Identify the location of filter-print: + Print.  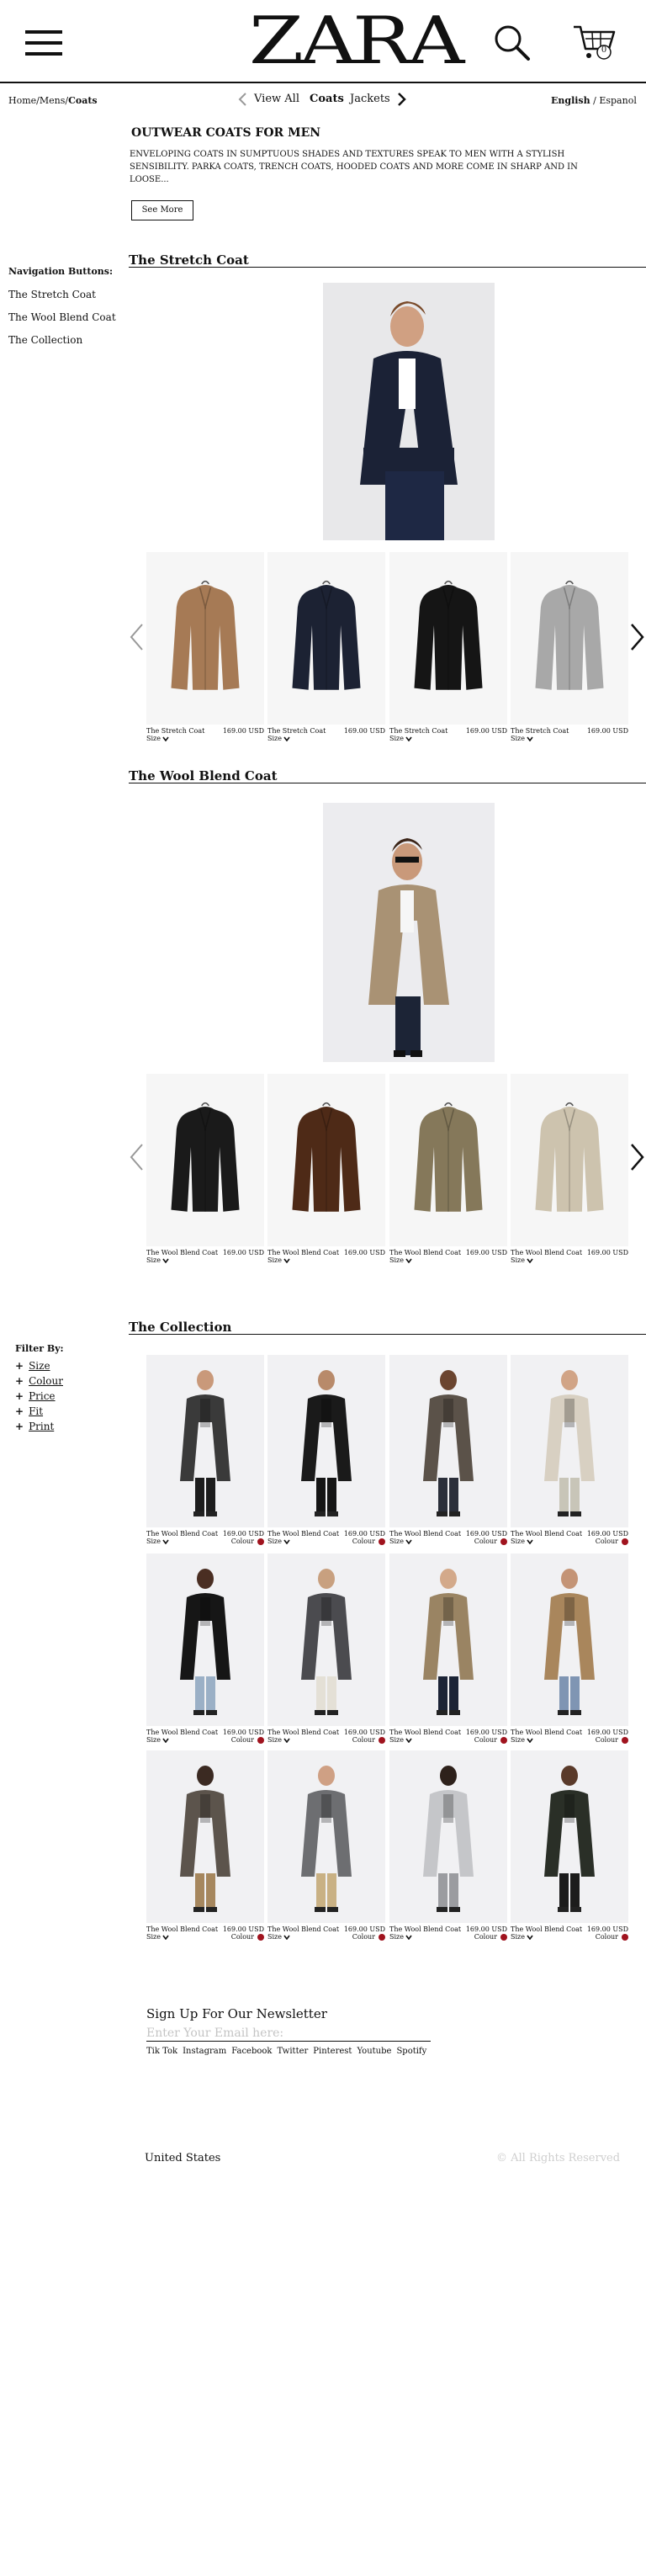
(34, 1426).